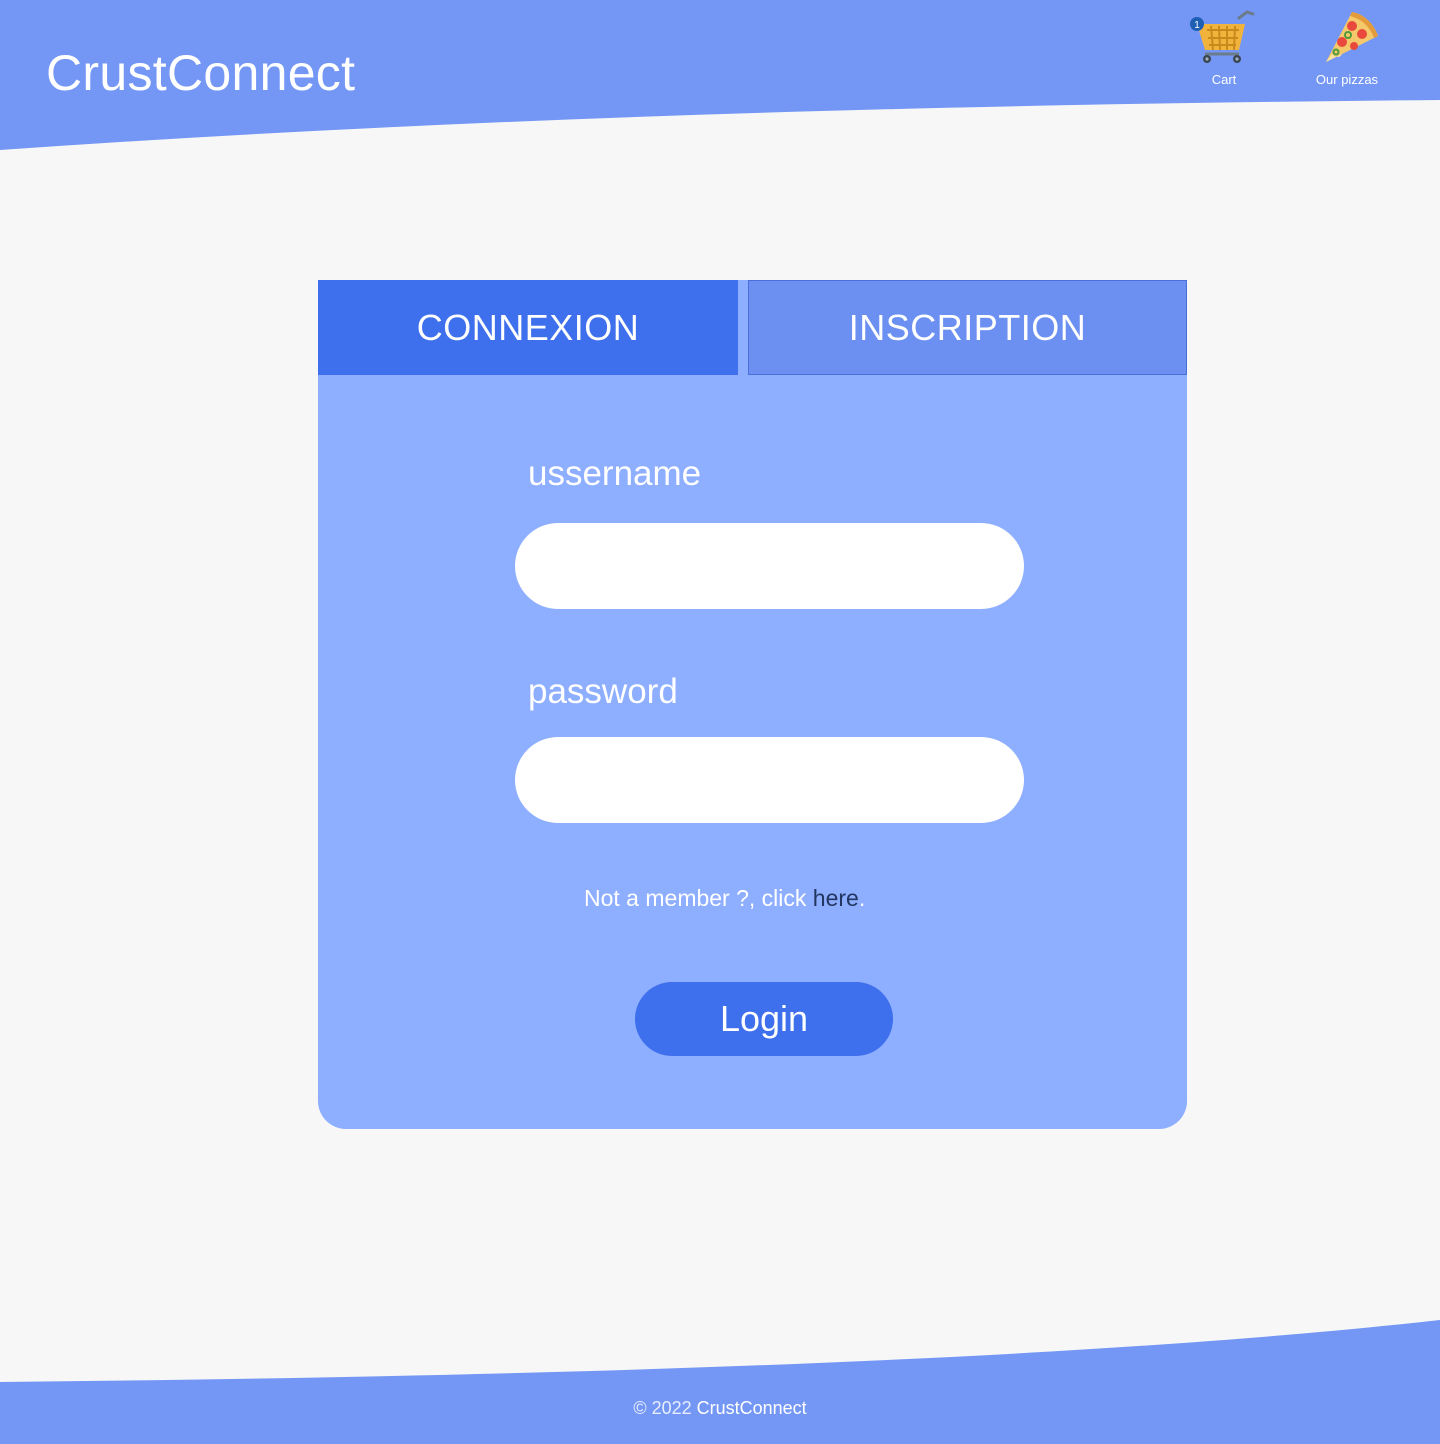 This screenshot has width=1440, height=1444. What do you see at coordinates (967, 327) in the screenshot?
I see `tab-inscription: INSCRIPTION` at bounding box center [967, 327].